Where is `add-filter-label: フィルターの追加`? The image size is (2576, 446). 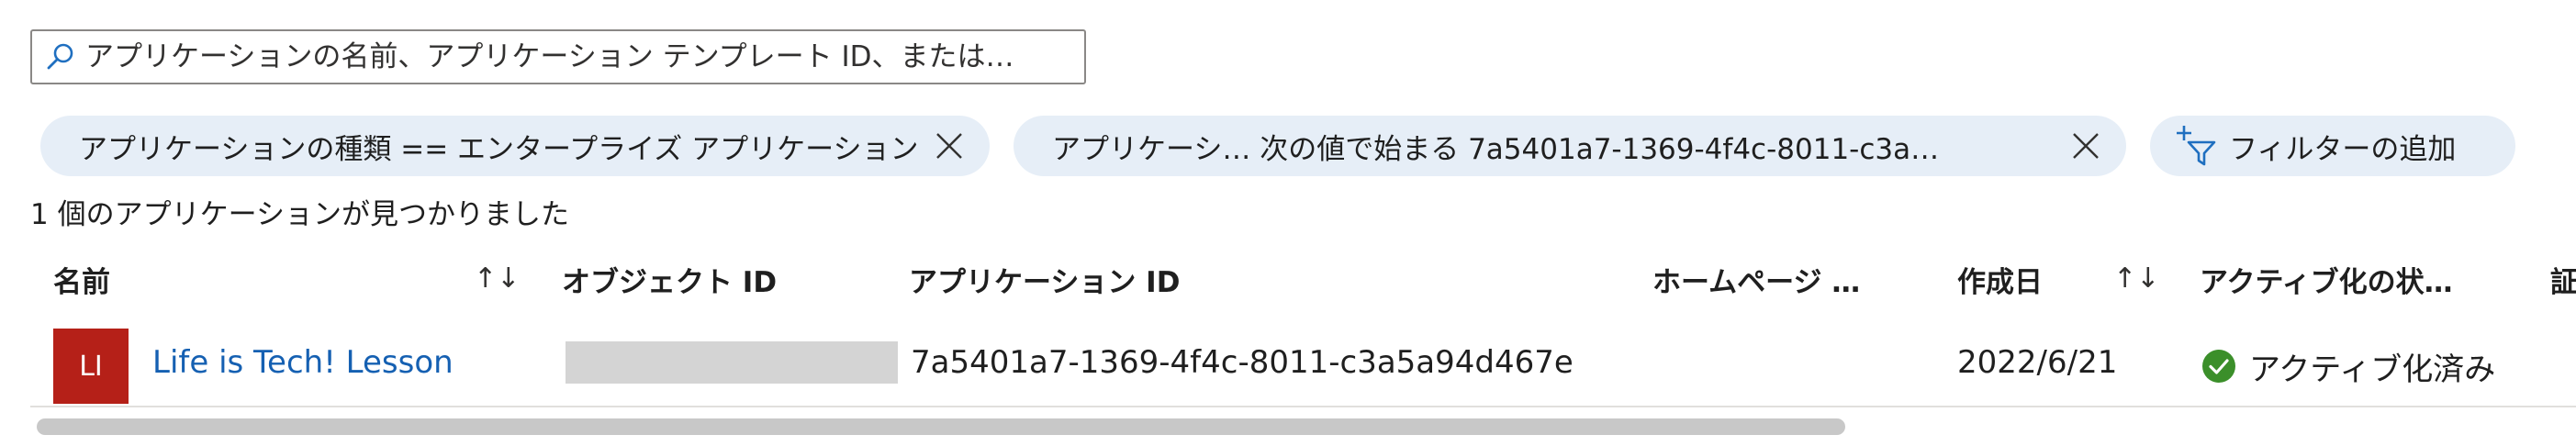 add-filter-label: フィルターの追加 is located at coordinates (2343, 149).